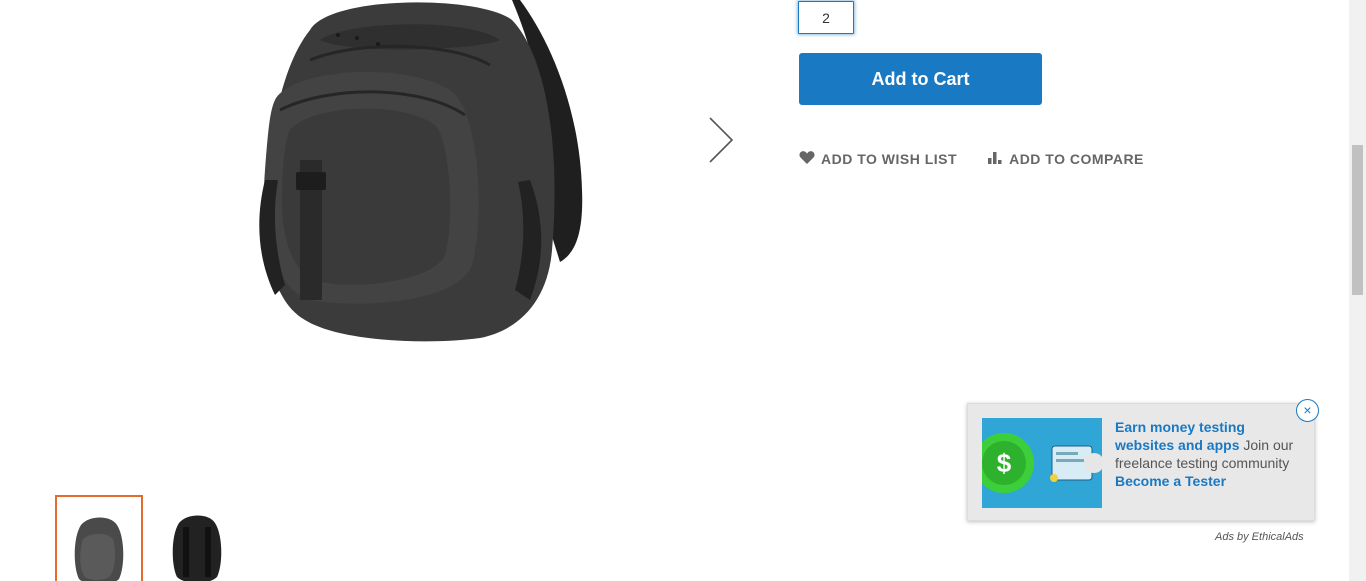 The image size is (1366, 581). What do you see at coordinates (807, 159) in the screenshot?
I see `heart-icon` at bounding box center [807, 159].